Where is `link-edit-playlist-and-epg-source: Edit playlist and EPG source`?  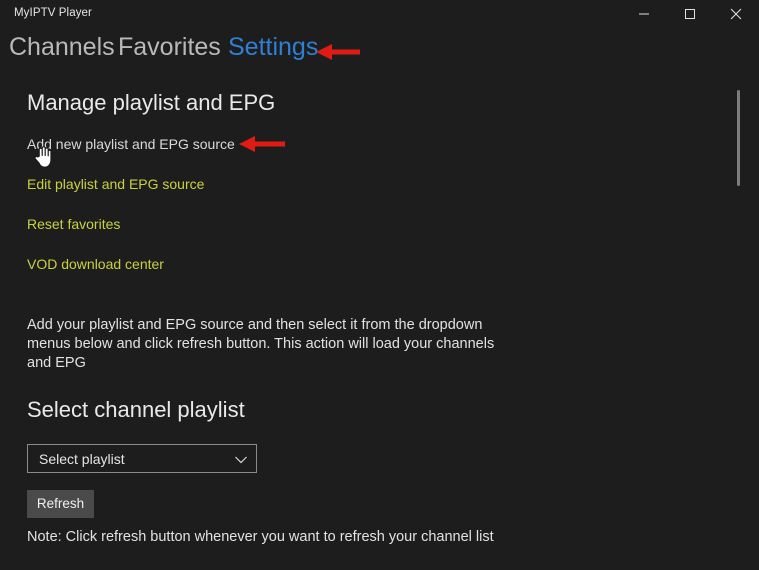 link-edit-playlist-and-epg-source: Edit playlist and EPG source is located at coordinates (115, 184).